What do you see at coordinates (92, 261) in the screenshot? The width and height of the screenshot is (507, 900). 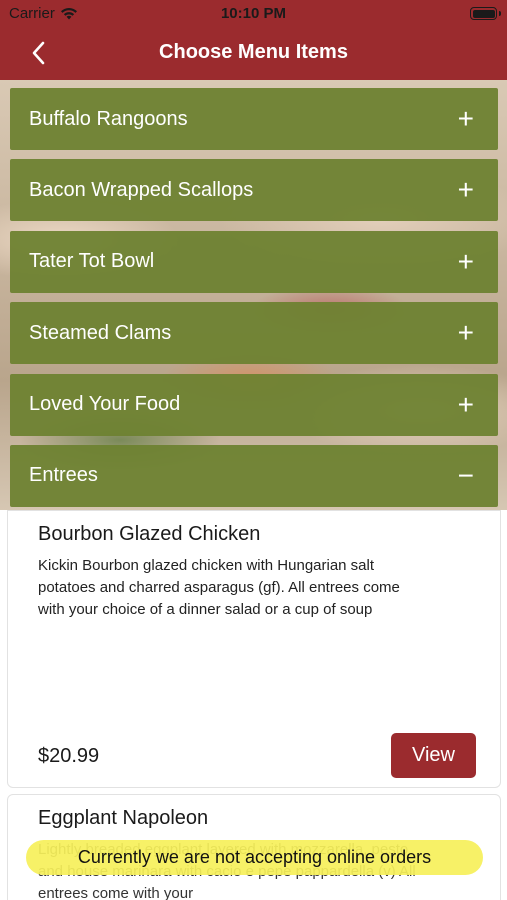 I see `category-label: Tater Tot Bowl` at bounding box center [92, 261].